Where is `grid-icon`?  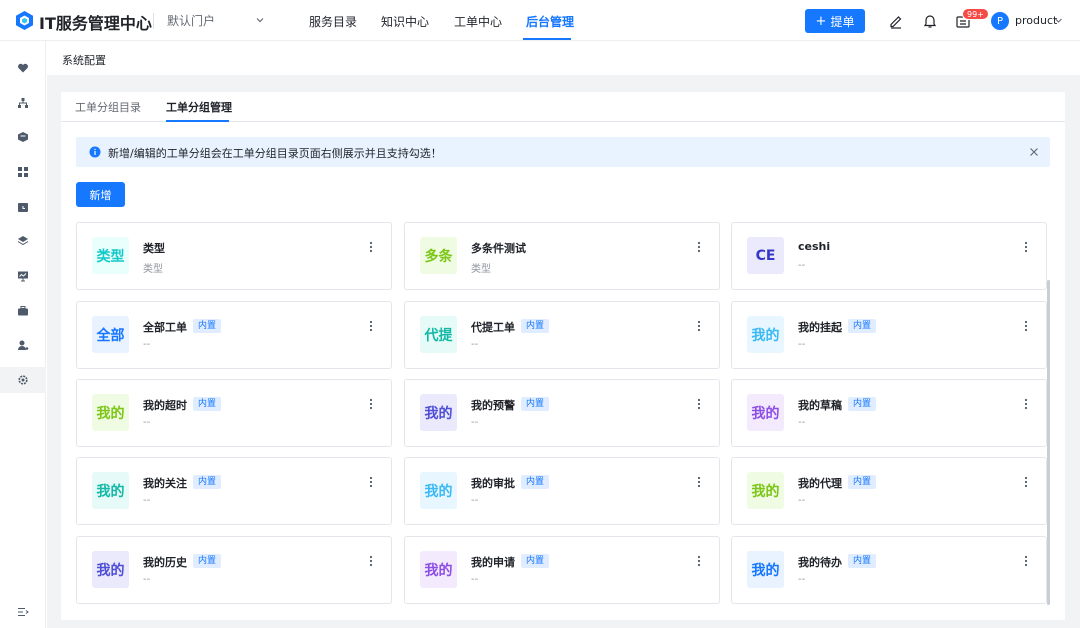
grid-icon is located at coordinates (23, 172).